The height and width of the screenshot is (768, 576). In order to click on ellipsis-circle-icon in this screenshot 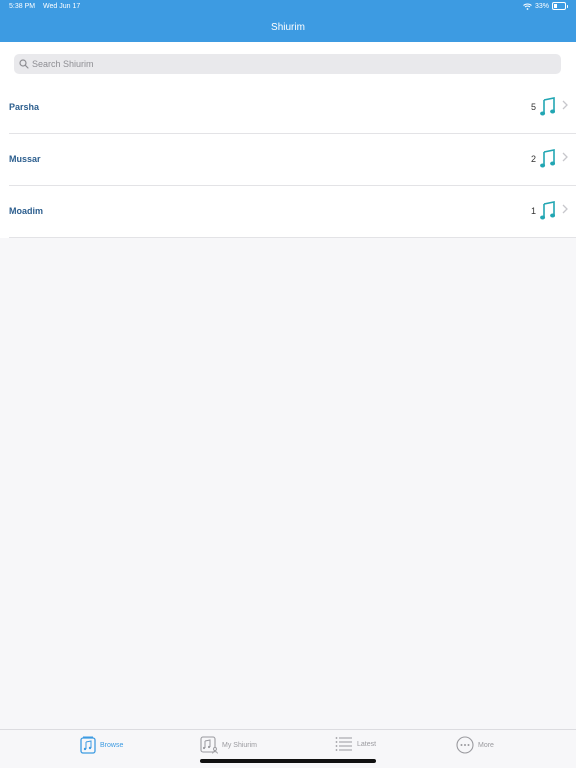, I will do `click(465, 745)`.